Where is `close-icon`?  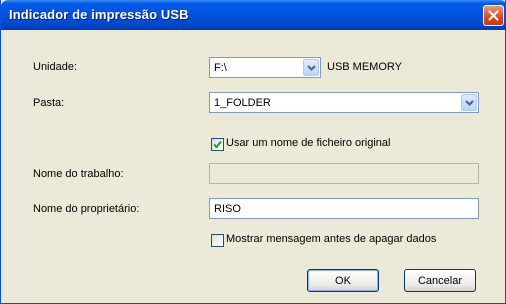 close-icon is located at coordinates (493, 15).